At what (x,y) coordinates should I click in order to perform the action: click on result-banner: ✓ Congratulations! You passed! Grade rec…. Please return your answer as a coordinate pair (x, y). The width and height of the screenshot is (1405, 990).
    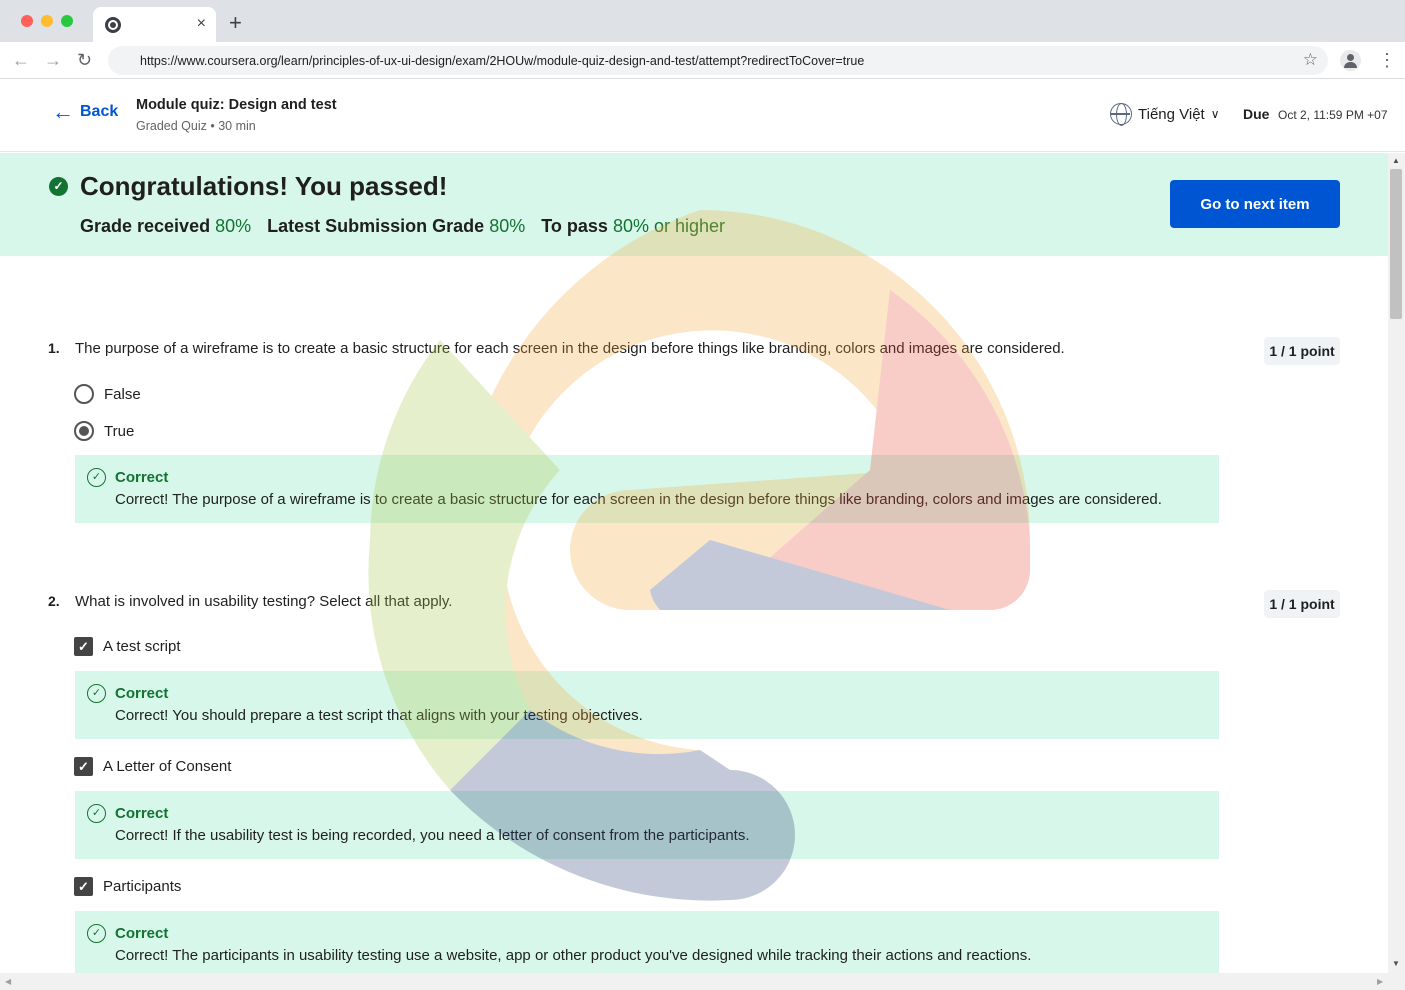
    Looking at the image, I should click on (694, 204).